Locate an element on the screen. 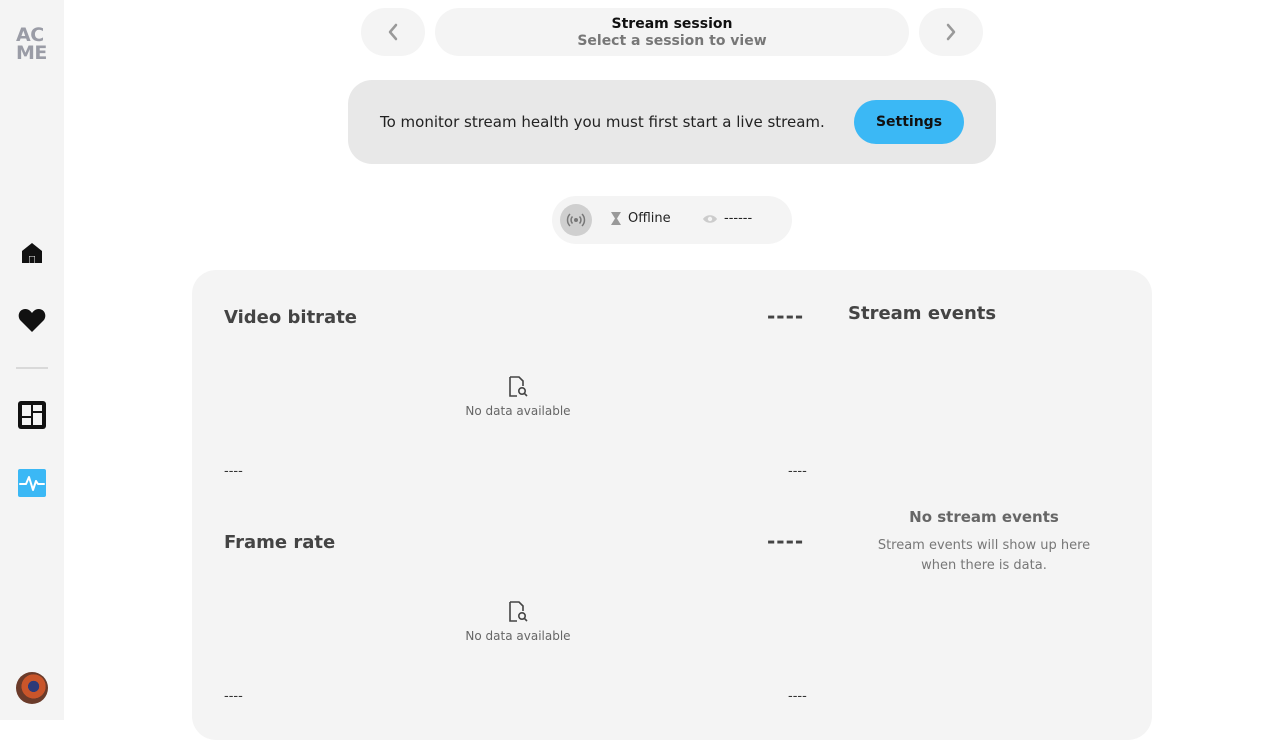 This screenshot has height=740, width=1280. frame-rate-axis-start: ---- is located at coordinates (233, 696).